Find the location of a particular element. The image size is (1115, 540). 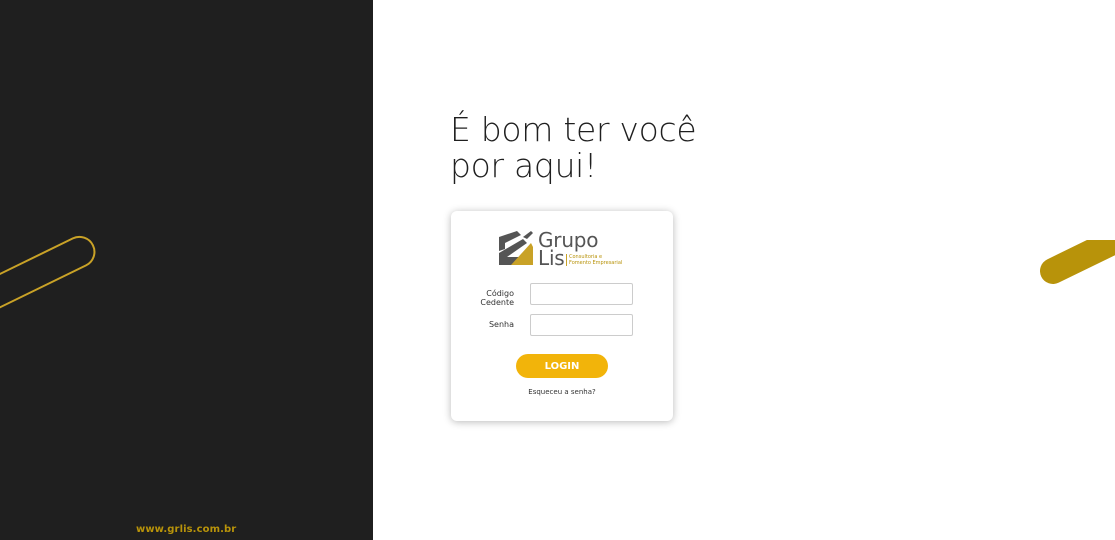

decorative-stripe-outline is located at coordinates (48, 276).